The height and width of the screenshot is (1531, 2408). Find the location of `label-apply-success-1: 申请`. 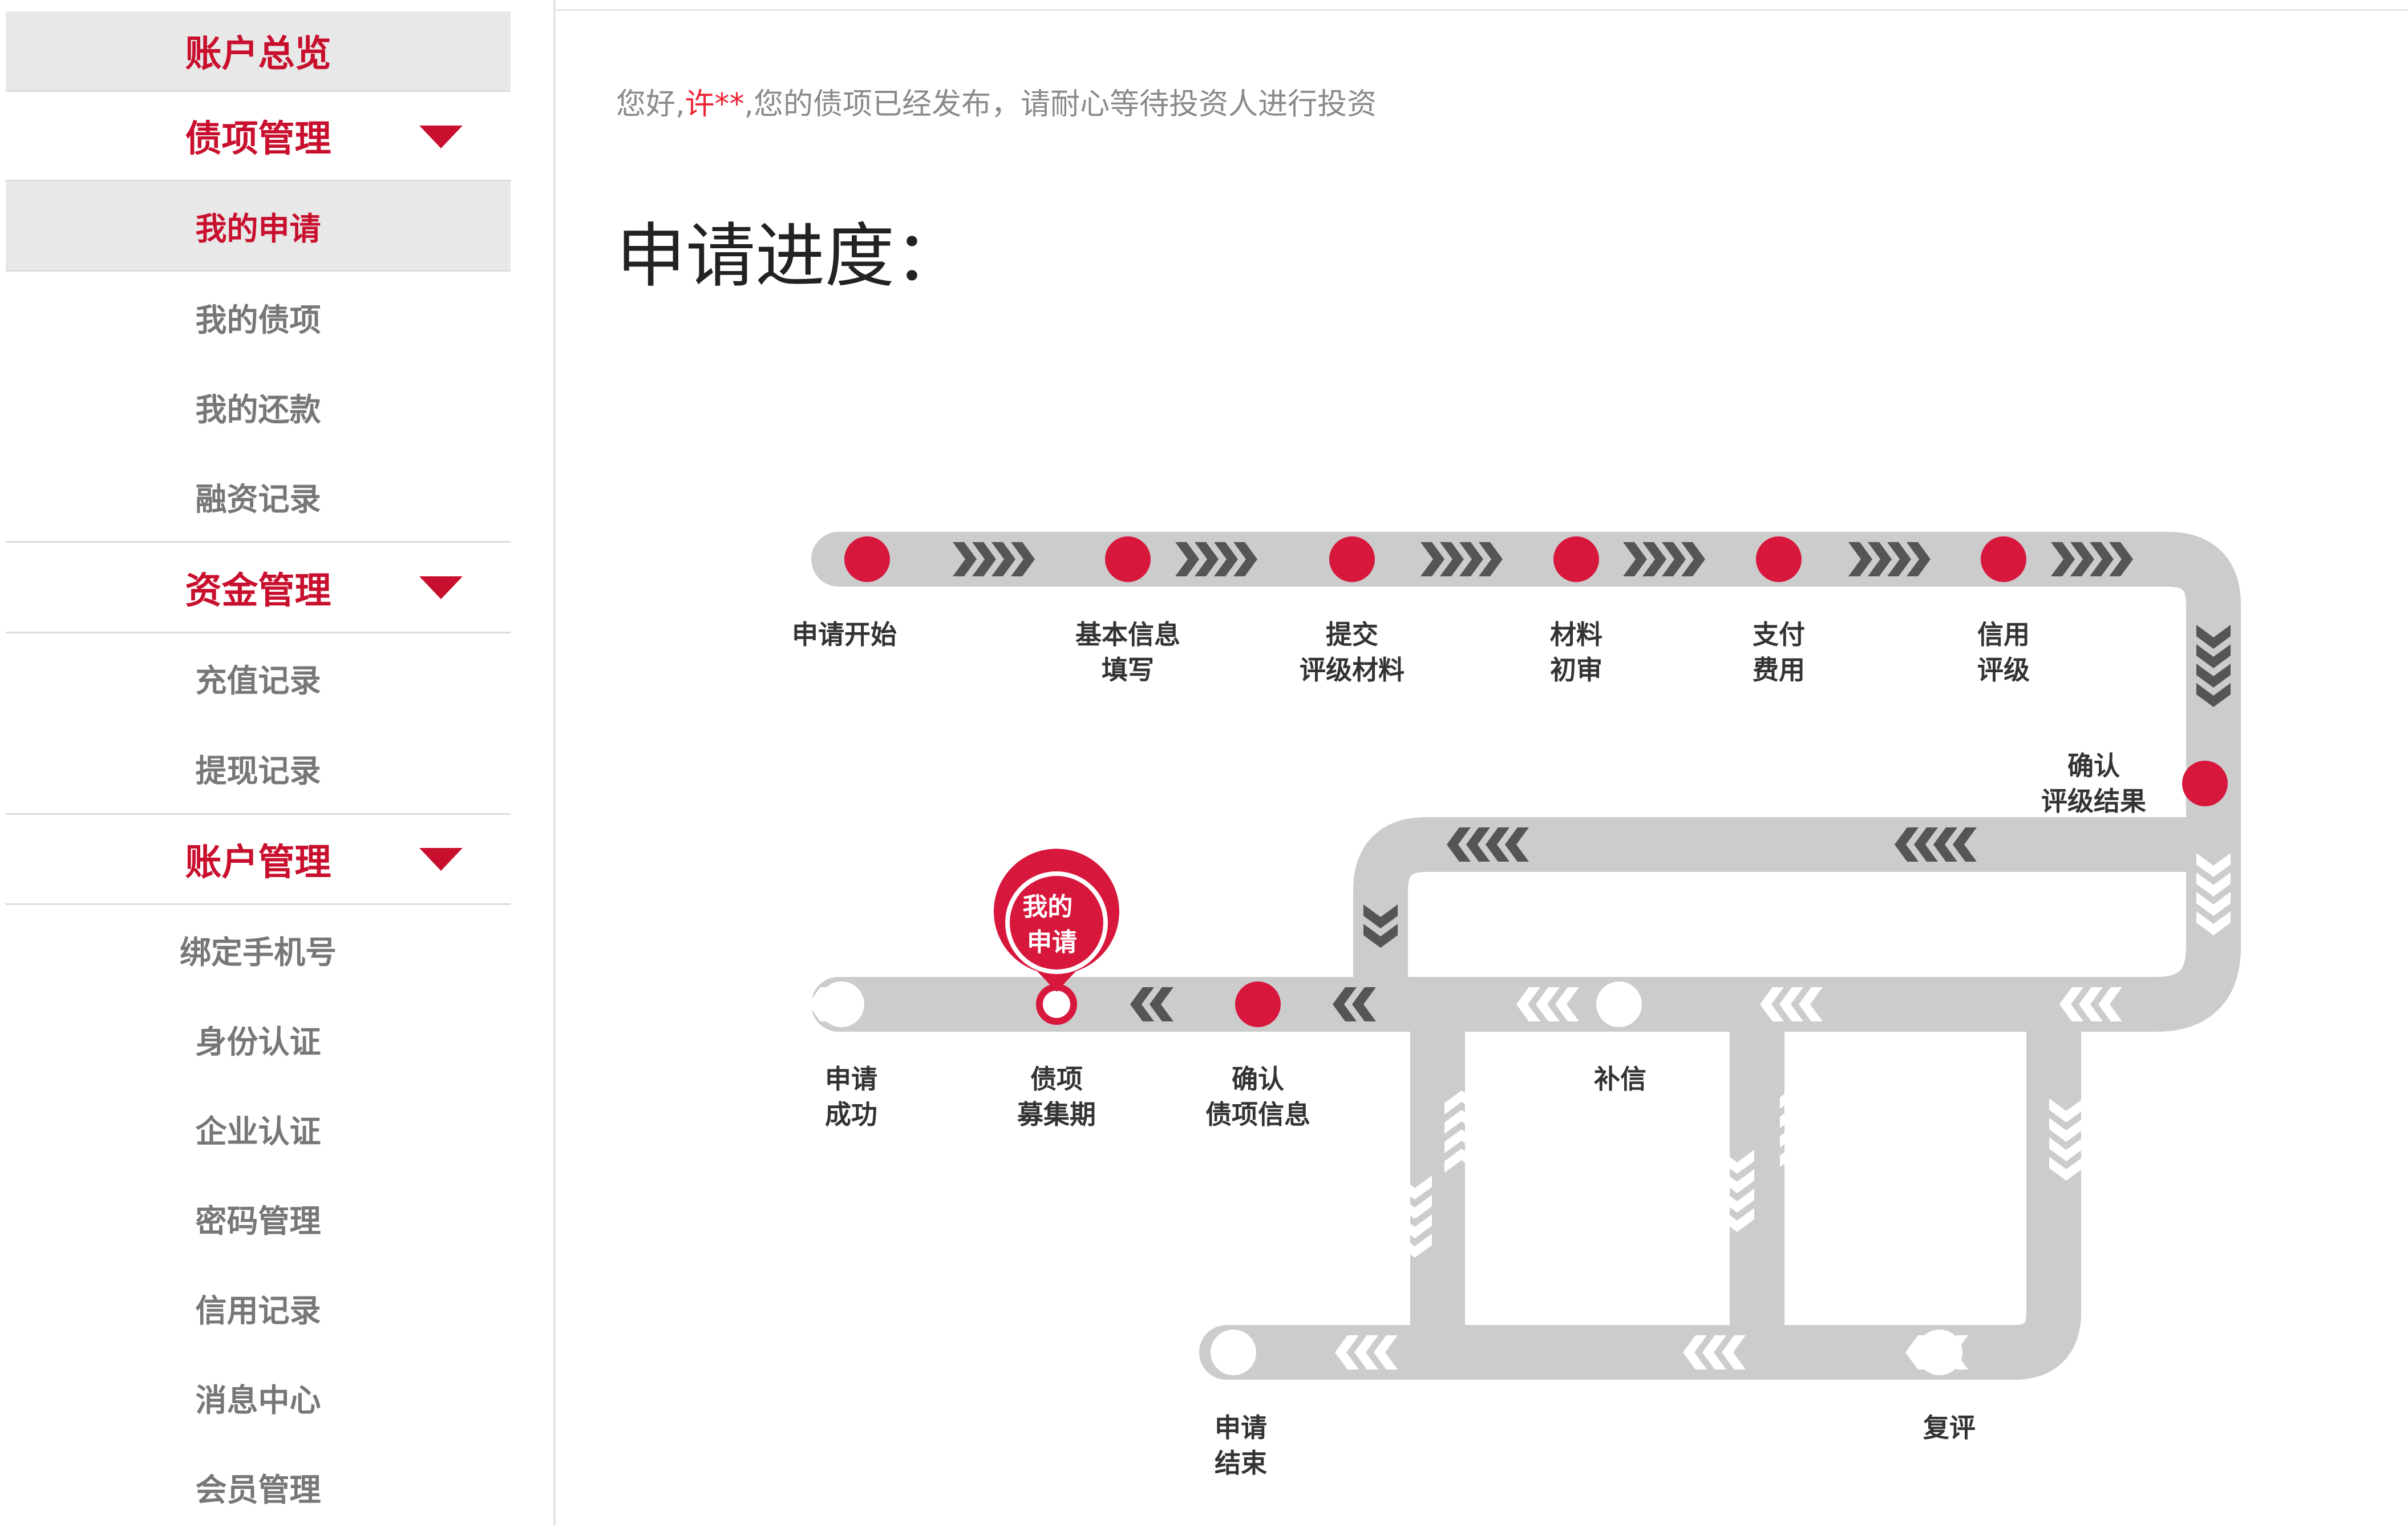

label-apply-success-1: 申请 is located at coordinates (851, 1079).